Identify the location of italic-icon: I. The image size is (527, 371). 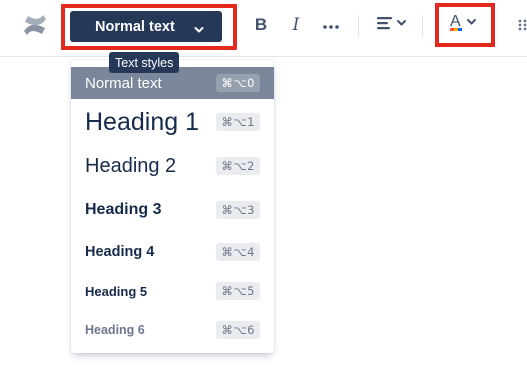
(296, 25).